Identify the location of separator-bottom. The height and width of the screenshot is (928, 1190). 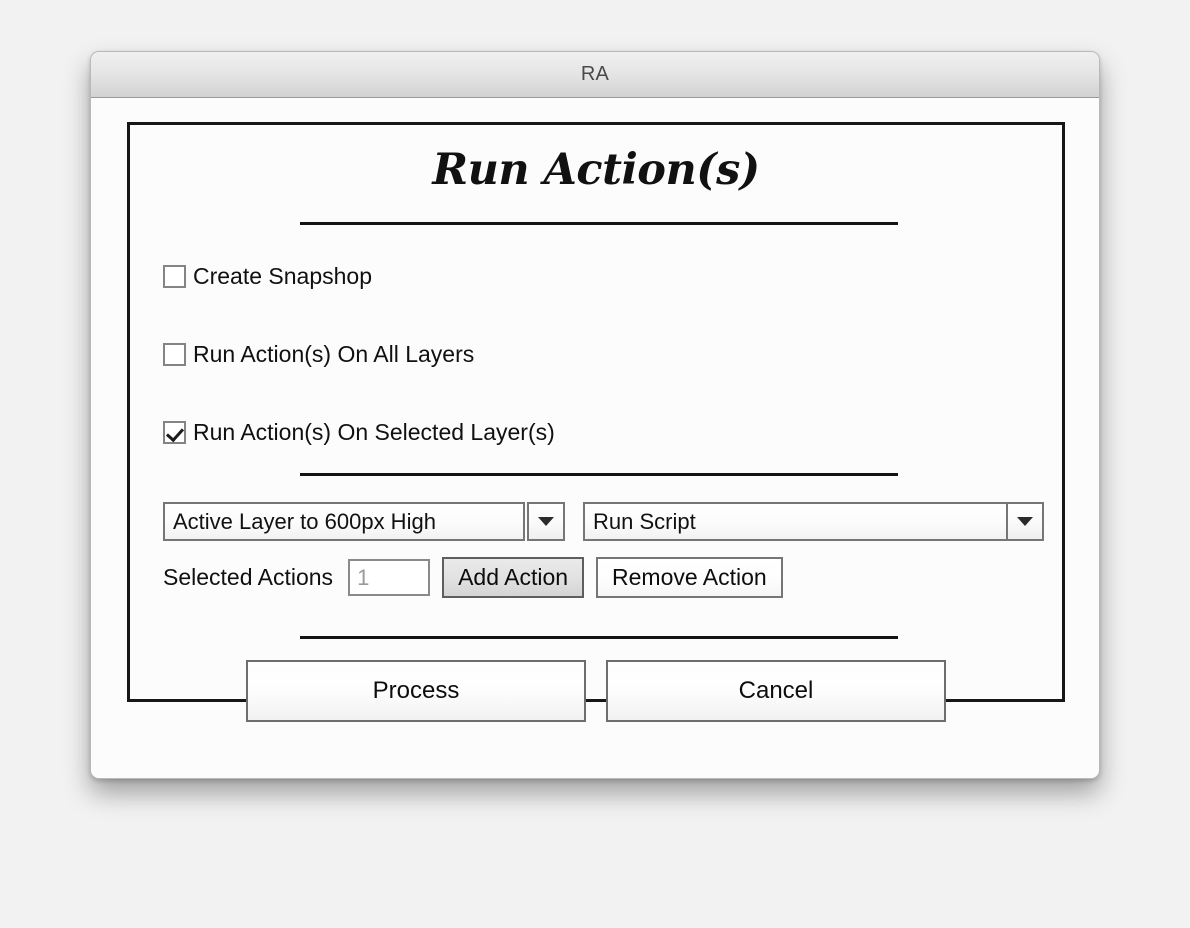
(599, 637).